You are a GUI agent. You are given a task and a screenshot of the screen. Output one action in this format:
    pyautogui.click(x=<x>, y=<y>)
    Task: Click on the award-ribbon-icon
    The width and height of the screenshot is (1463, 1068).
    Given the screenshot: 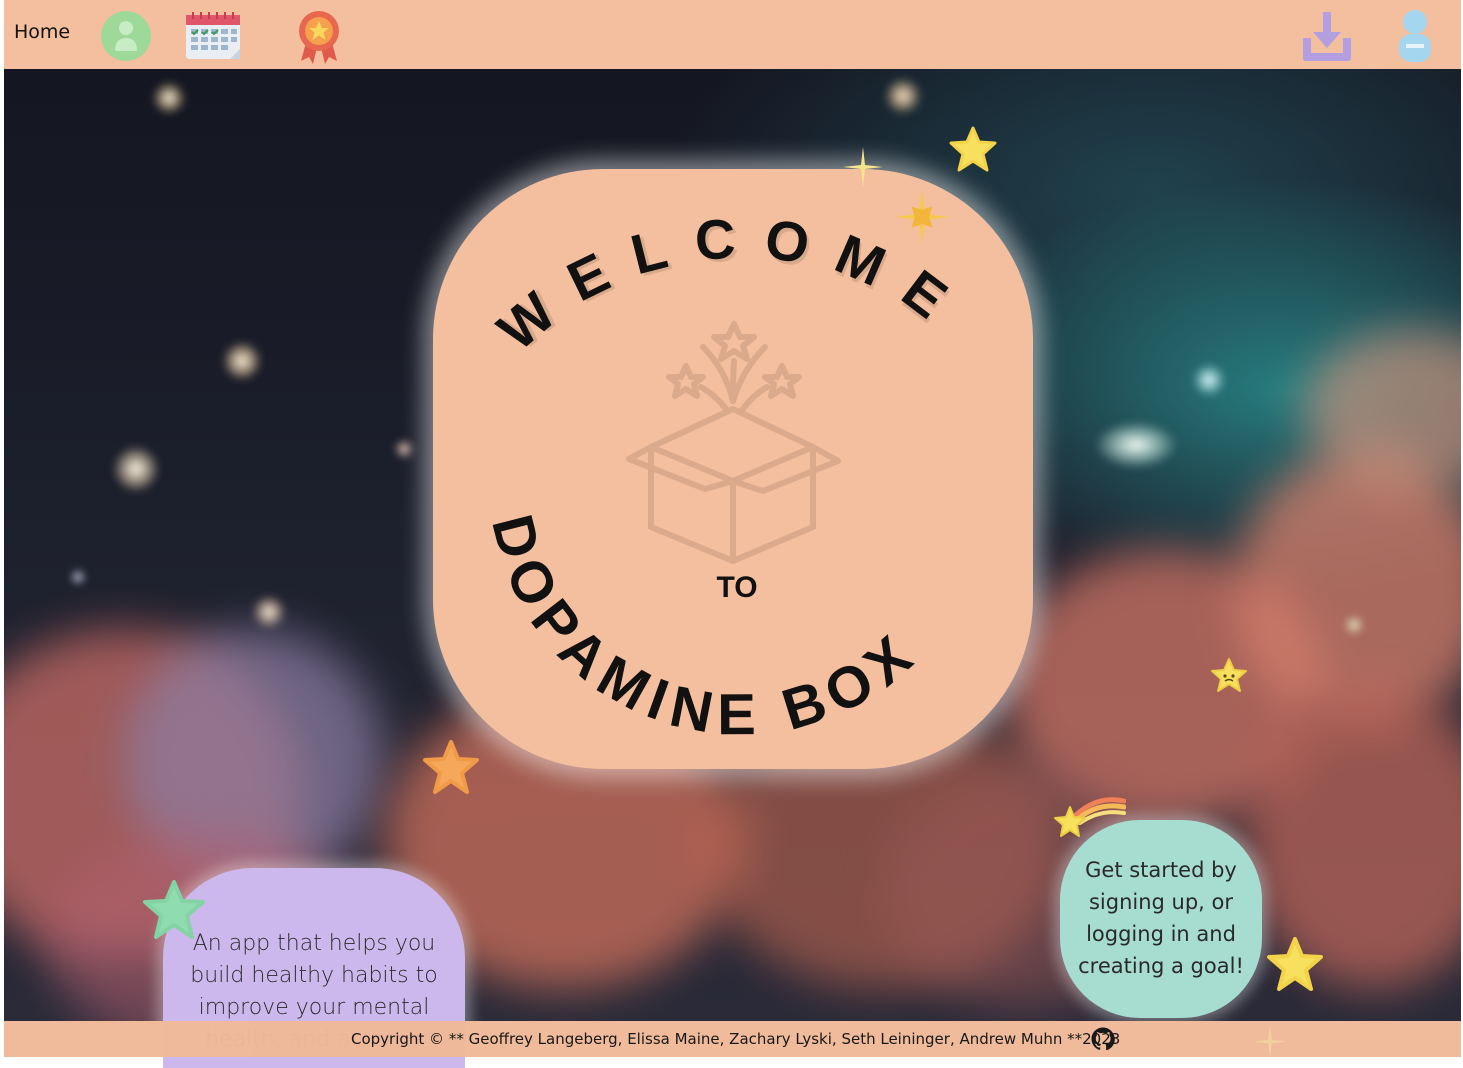 What is the action you would take?
    pyautogui.click(x=319, y=39)
    